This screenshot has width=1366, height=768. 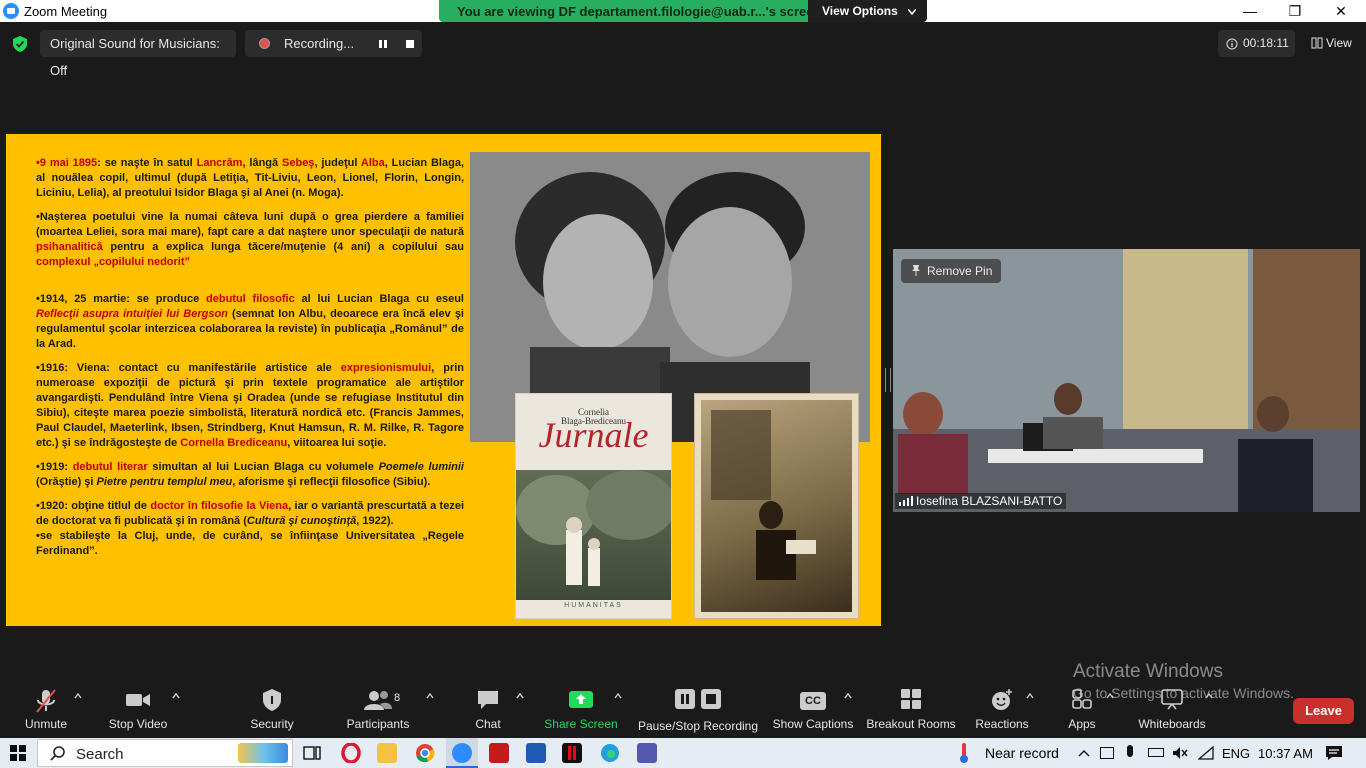 What do you see at coordinates (989, 501) in the screenshot?
I see `participant-name: Iosefina BLAZSANI-BATTO` at bounding box center [989, 501].